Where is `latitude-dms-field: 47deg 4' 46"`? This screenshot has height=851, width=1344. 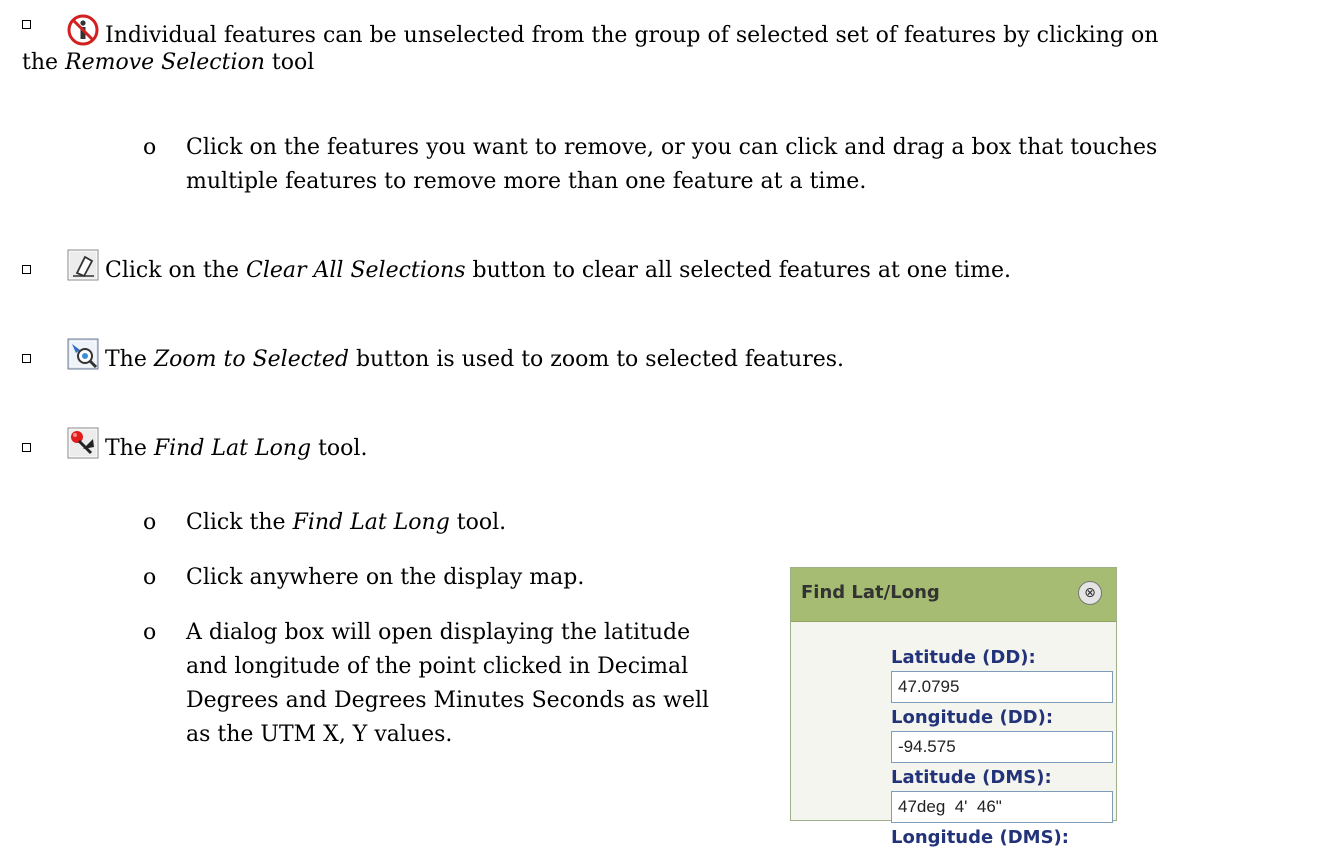
latitude-dms-field: 47deg 4' 46" is located at coordinates (1002, 807).